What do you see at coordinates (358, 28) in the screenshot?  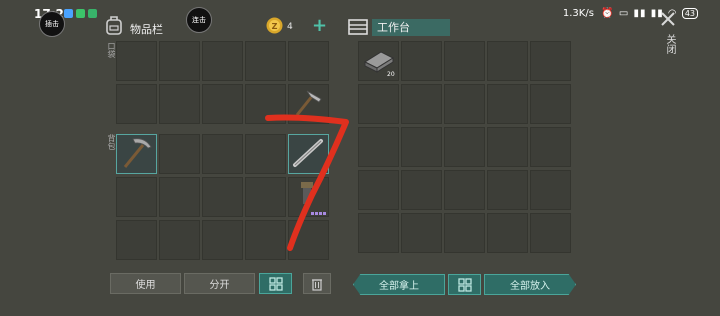 I see `chest-icon` at bounding box center [358, 28].